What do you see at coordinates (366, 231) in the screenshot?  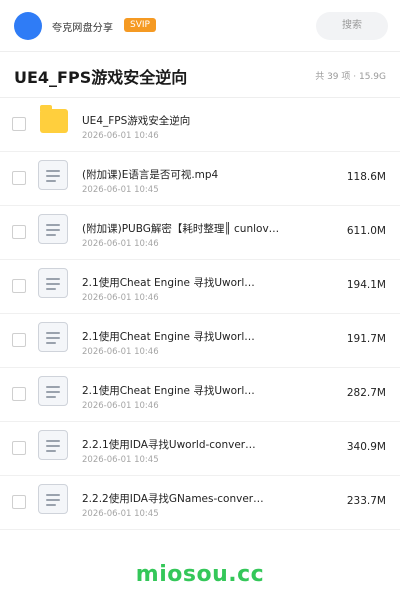 I see `item-size: 611.0M` at bounding box center [366, 231].